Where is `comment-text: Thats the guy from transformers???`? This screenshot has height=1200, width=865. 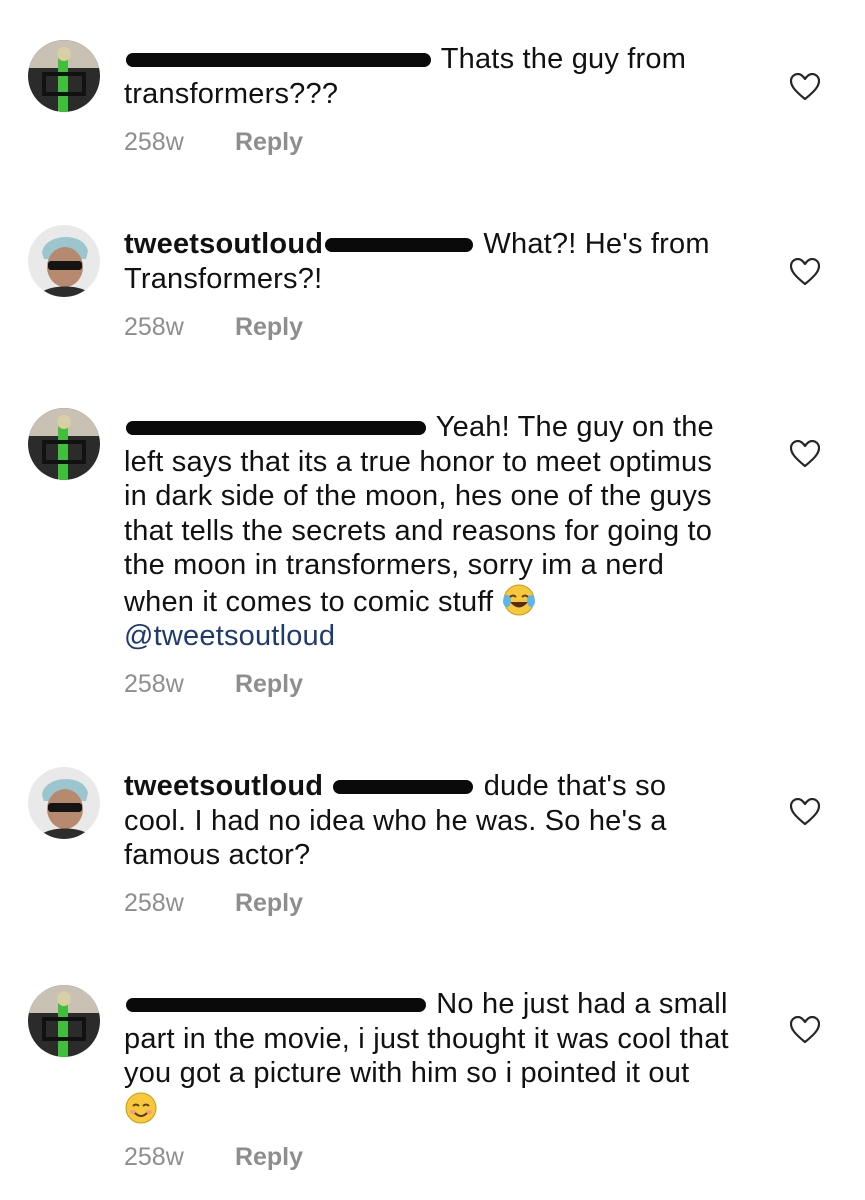 comment-text: Thats the guy from transformers??? is located at coordinates (429, 76).